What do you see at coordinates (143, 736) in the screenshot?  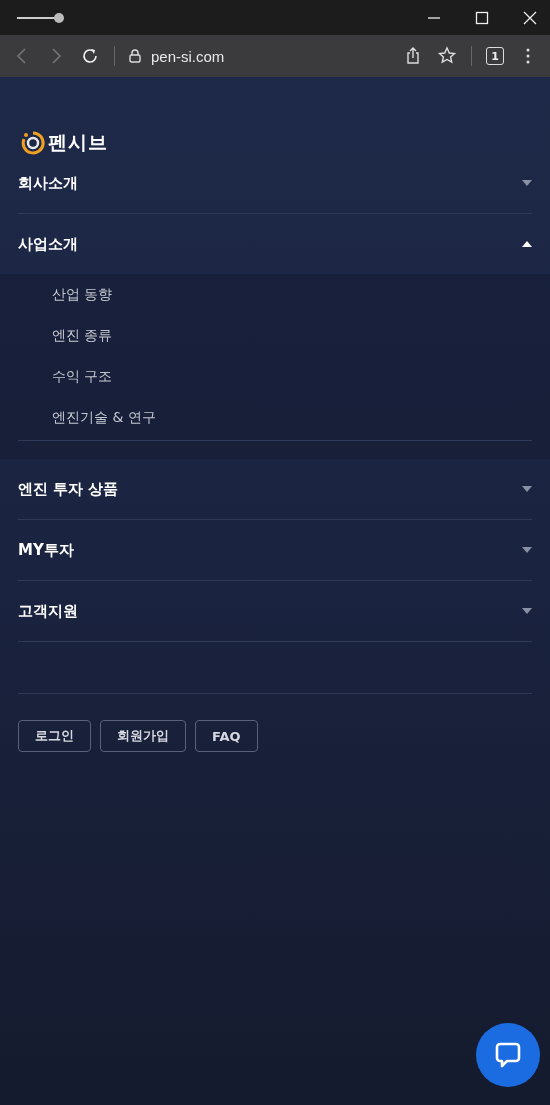 I see `menu-button: 회원가입` at bounding box center [143, 736].